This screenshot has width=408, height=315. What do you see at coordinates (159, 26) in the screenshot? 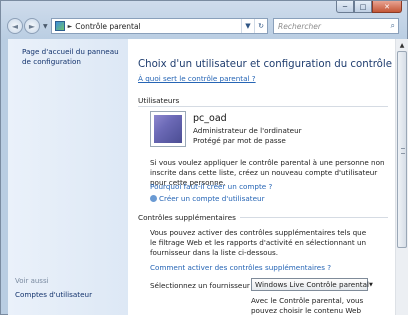
I see `address-bar: ► Contrôle parental ▼ ↻` at bounding box center [159, 26].